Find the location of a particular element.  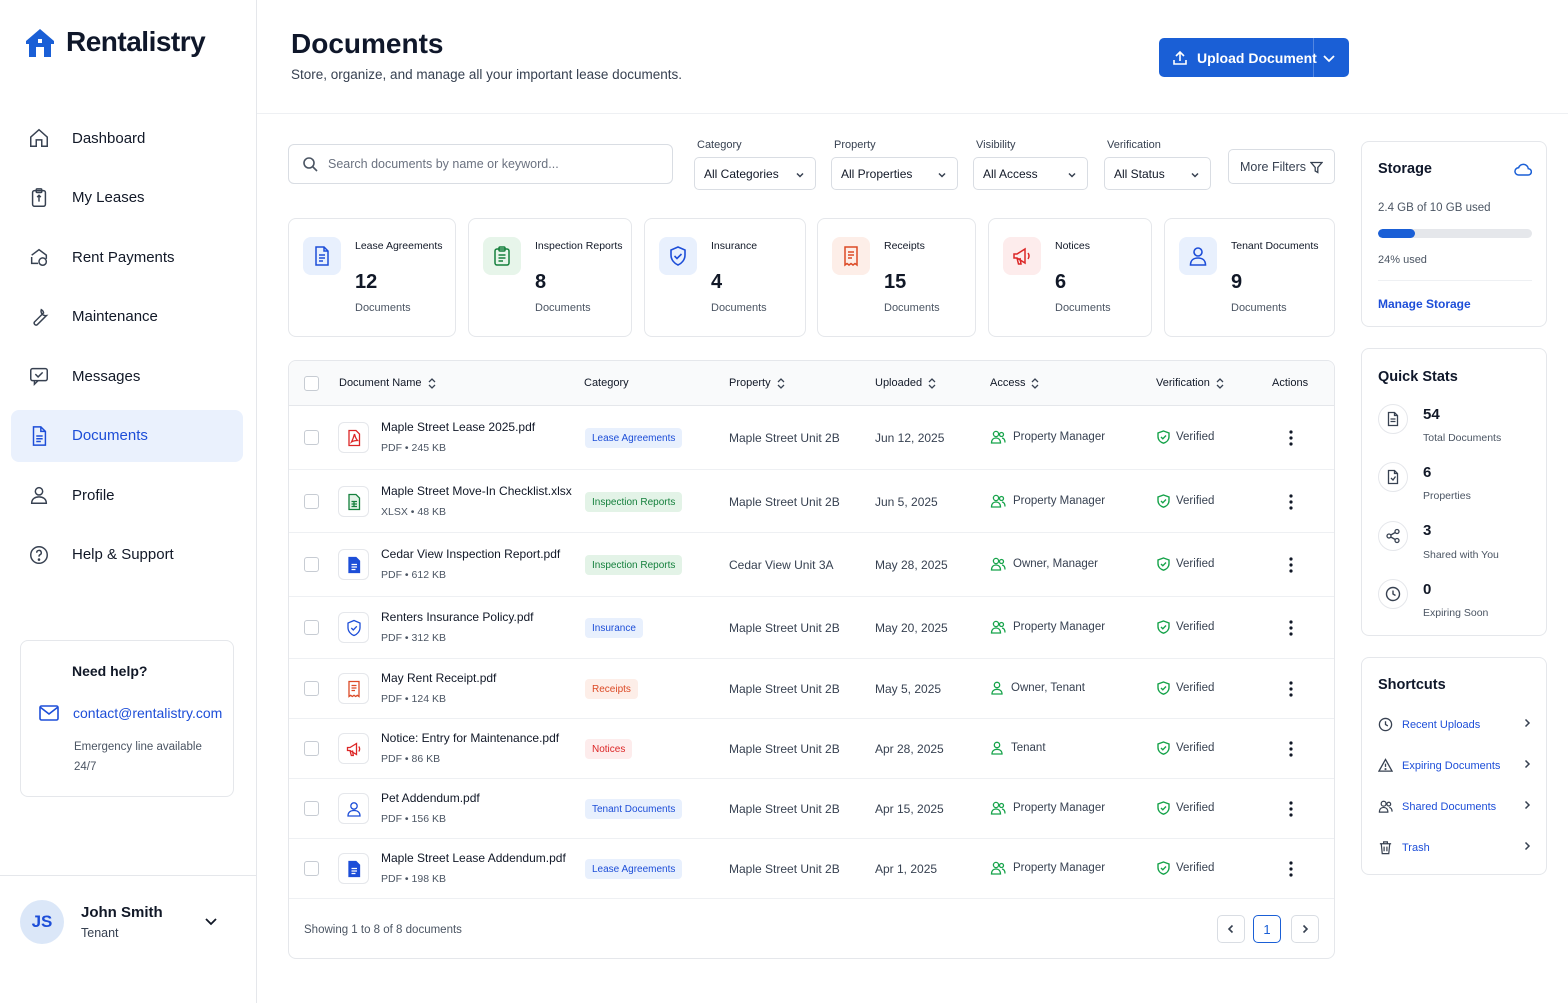

verification-select: All Status is located at coordinates (1157, 173).